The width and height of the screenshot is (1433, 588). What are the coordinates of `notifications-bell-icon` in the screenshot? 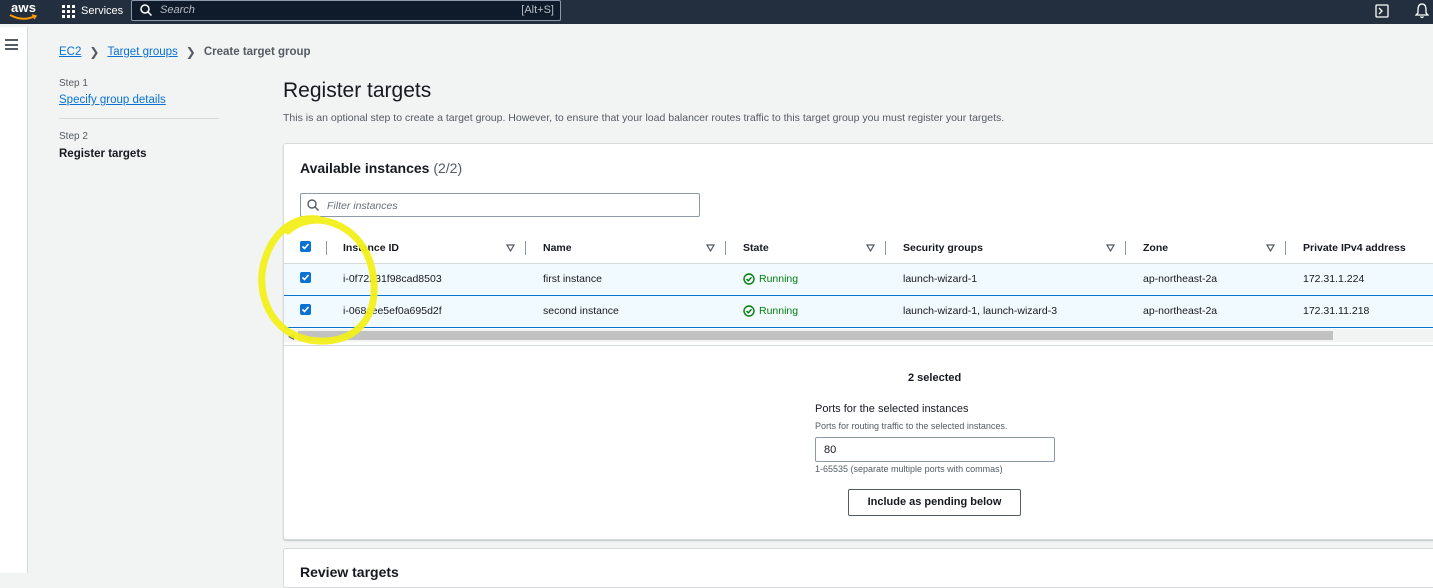 It's located at (1422, 11).